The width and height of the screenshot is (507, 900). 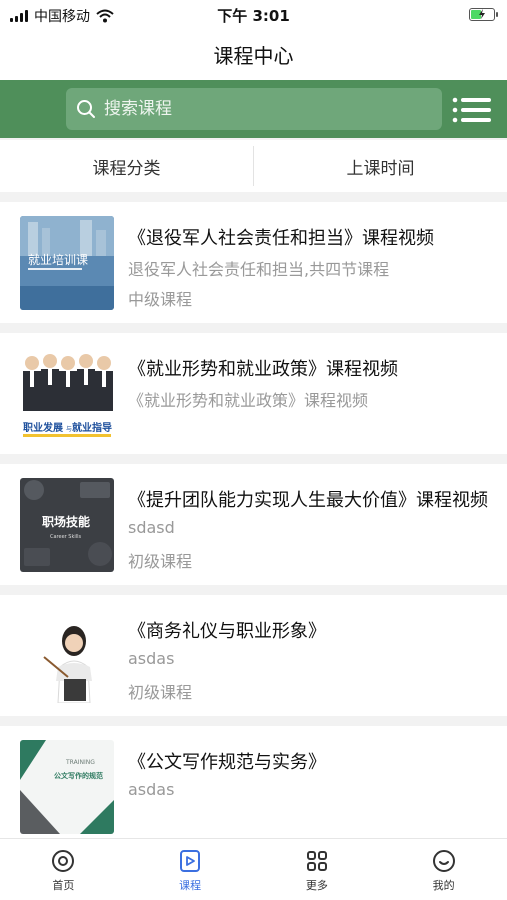 What do you see at coordinates (86, 109) in the screenshot?
I see `search-icon` at bounding box center [86, 109].